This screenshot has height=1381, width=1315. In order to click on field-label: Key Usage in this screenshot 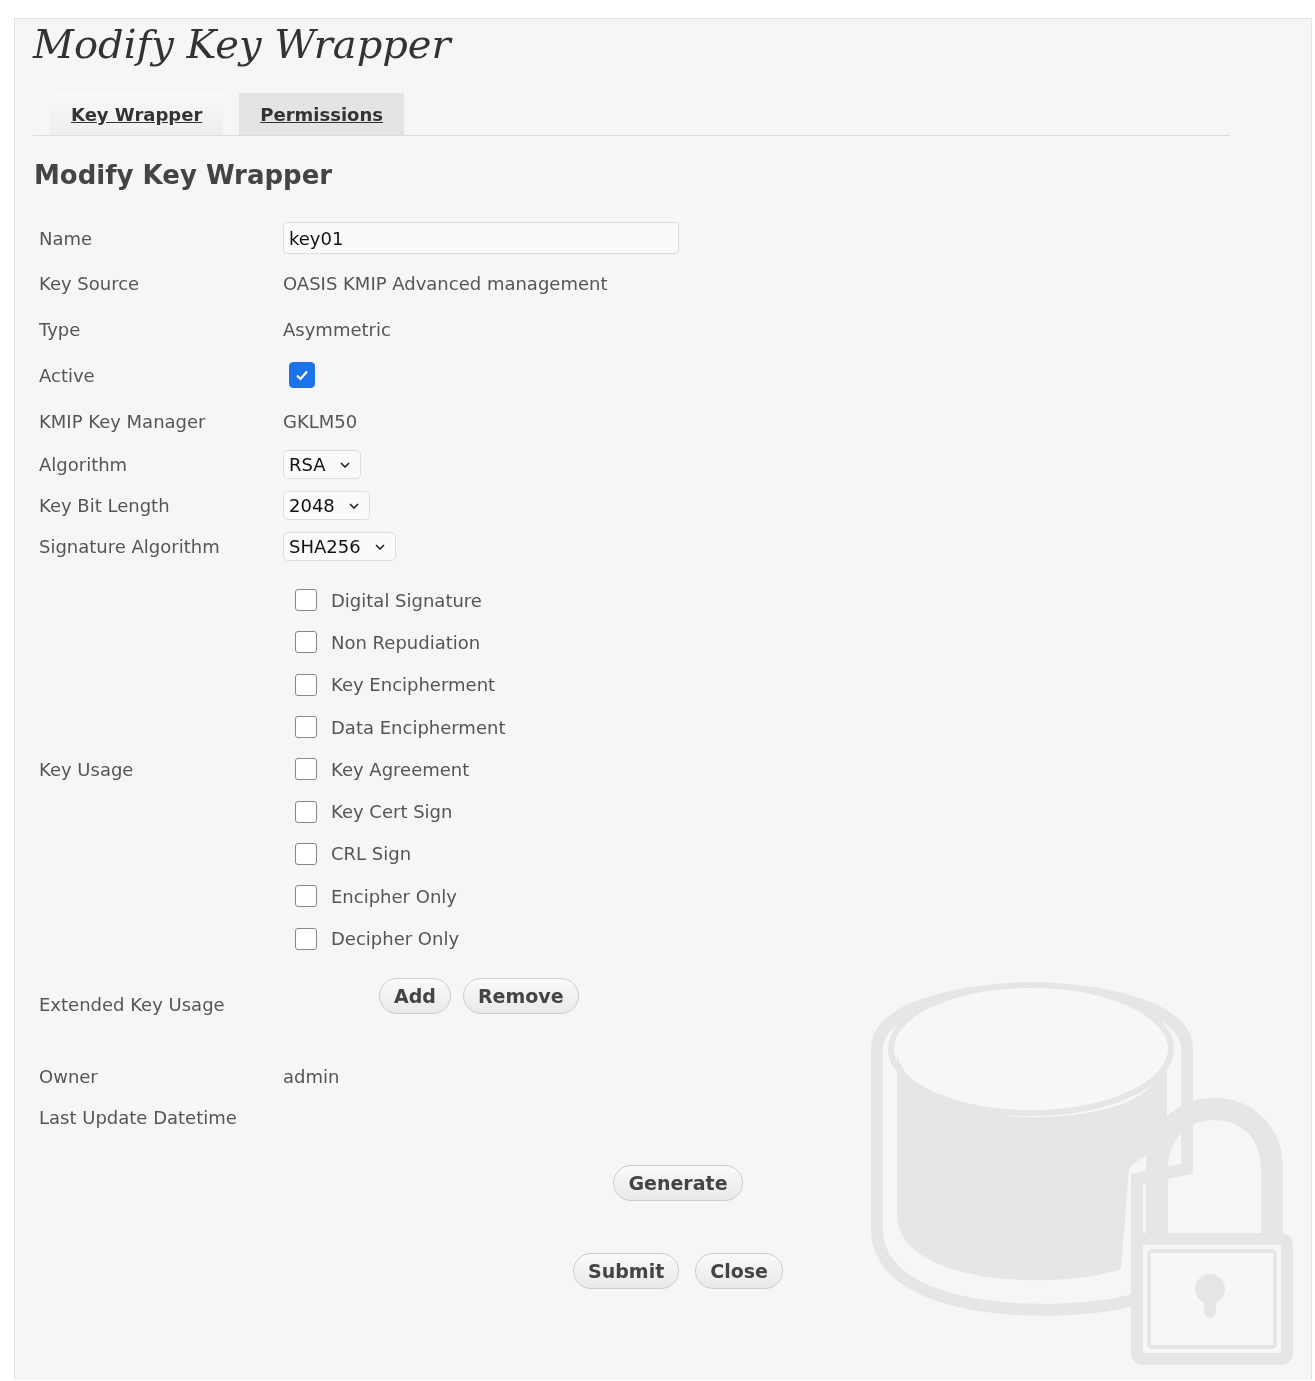, I will do `click(86, 769)`.